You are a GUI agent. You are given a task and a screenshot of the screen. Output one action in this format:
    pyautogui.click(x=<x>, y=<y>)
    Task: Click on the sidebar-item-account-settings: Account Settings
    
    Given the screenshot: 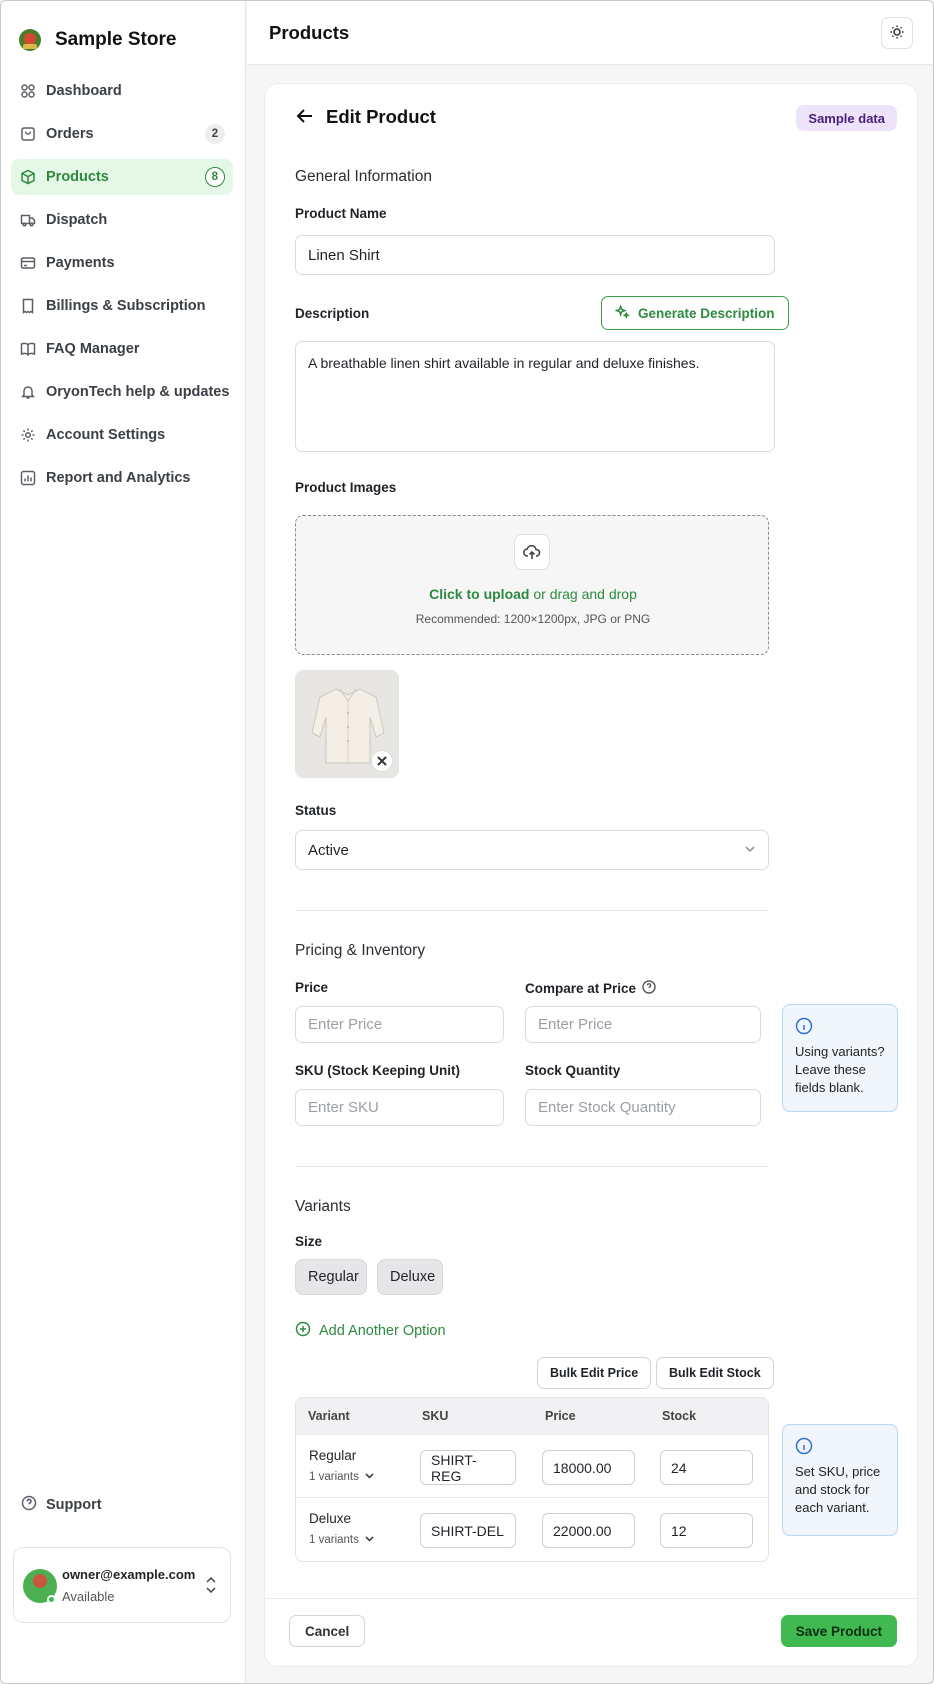 What is the action you would take?
    pyautogui.click(x=122, y=435)
    